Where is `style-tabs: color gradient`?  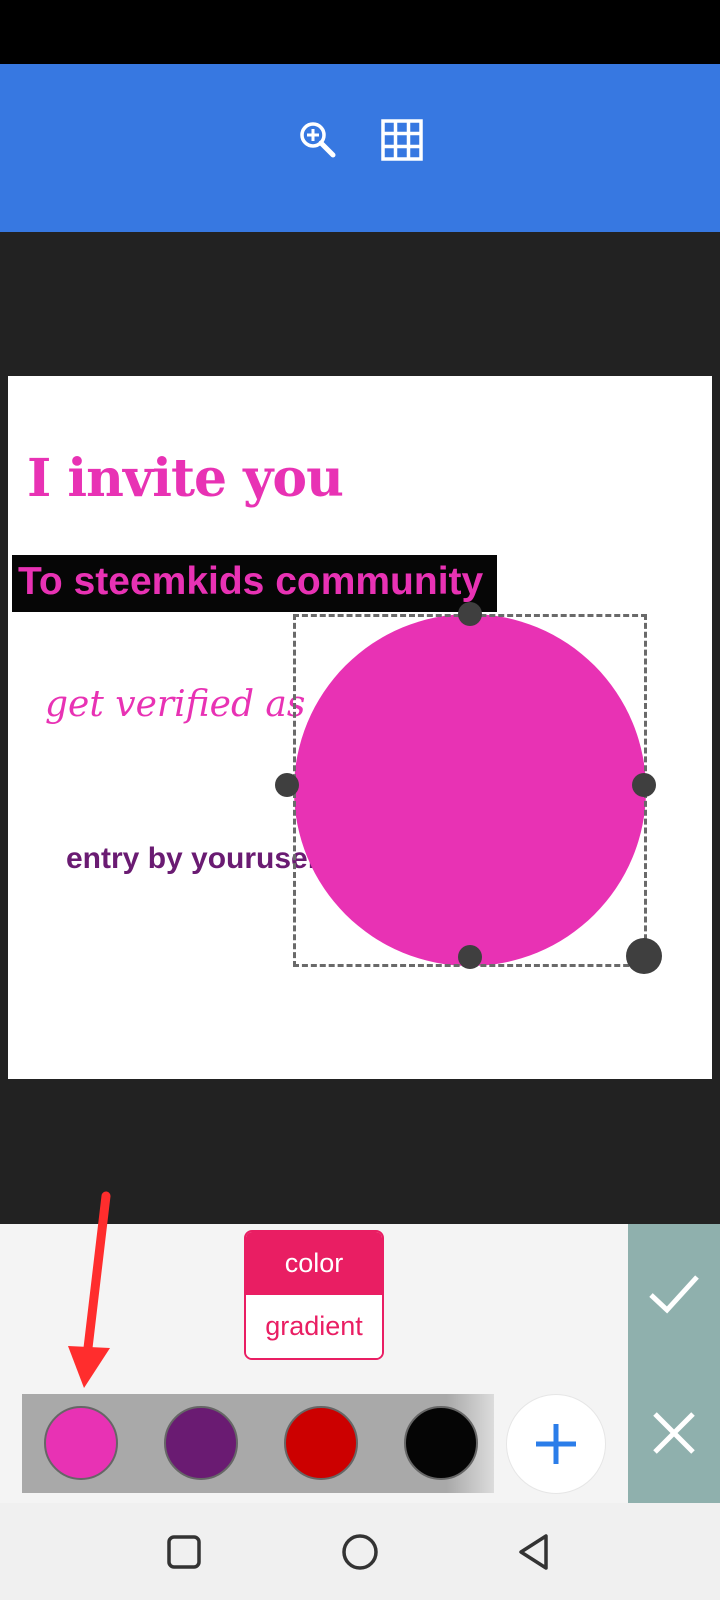 style-tabs: color gradient is located at coordinates (314, 1295).